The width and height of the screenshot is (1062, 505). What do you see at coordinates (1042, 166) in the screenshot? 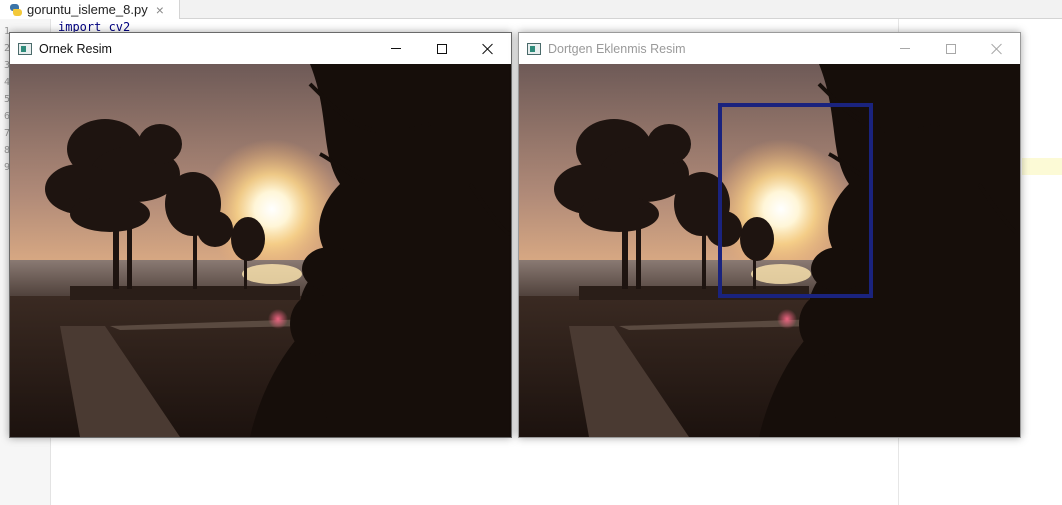
I see `current-line-highlight` at bounding box center [1042, 166].